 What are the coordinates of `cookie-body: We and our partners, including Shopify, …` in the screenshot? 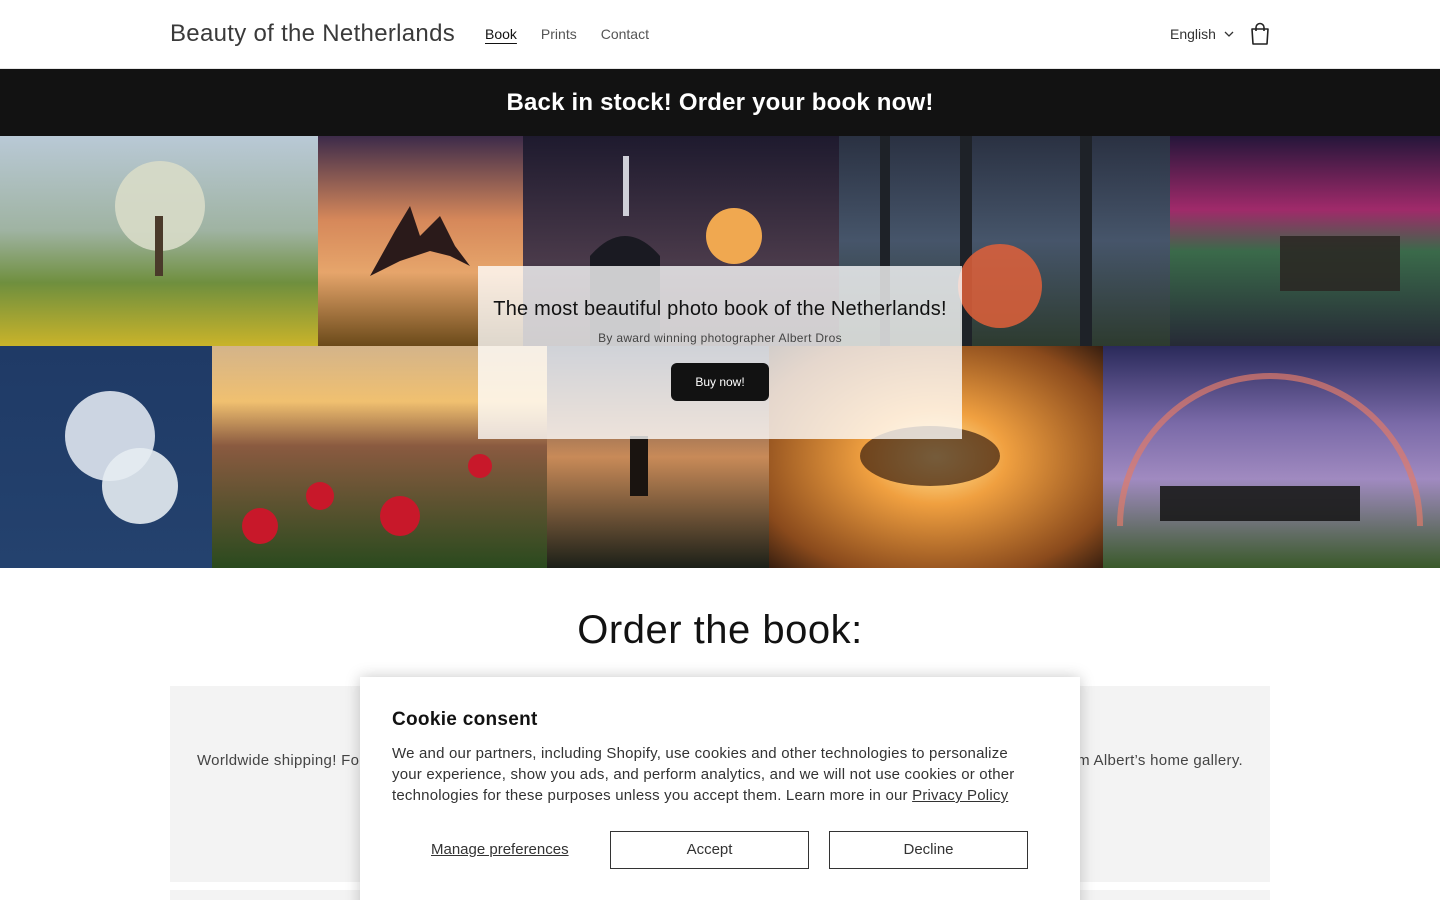 It's located at (717, 774).